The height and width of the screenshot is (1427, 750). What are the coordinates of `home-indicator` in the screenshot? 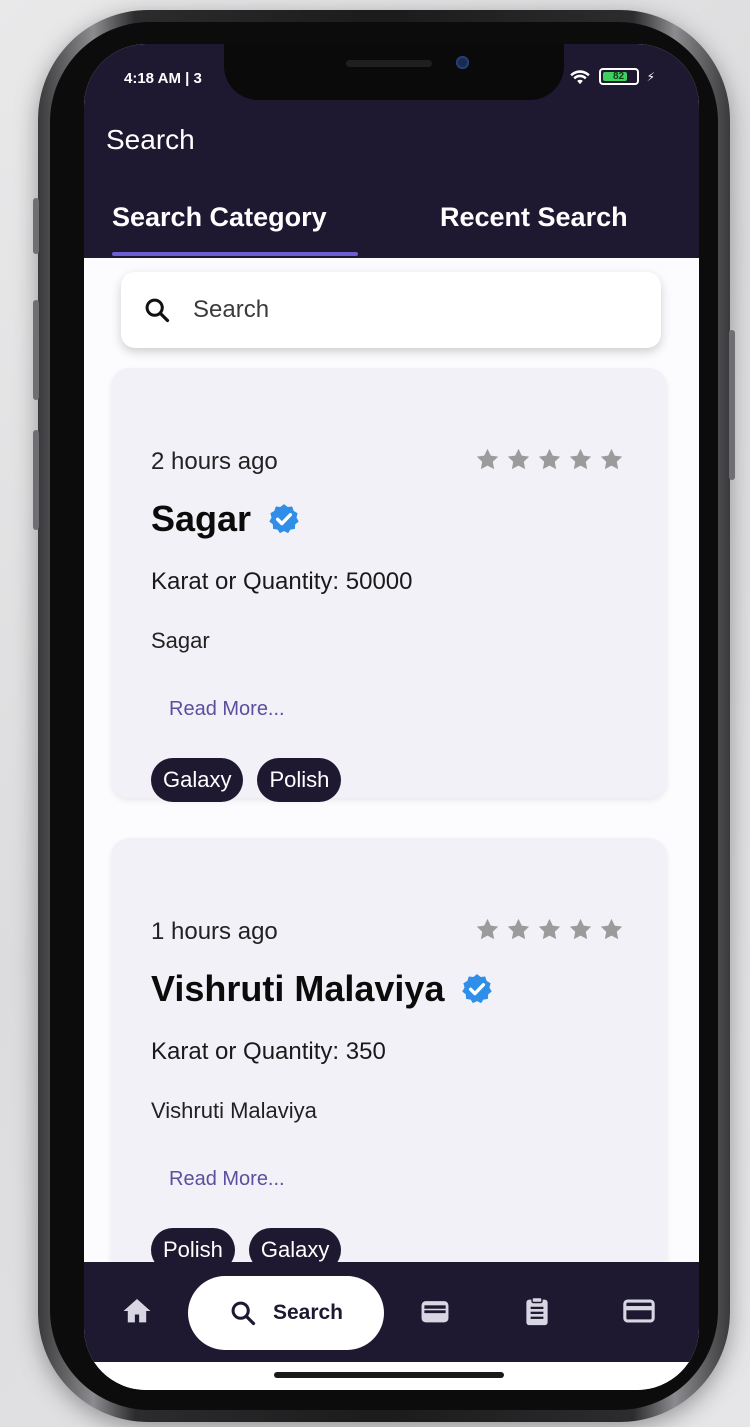 It's located at (389, 1375).